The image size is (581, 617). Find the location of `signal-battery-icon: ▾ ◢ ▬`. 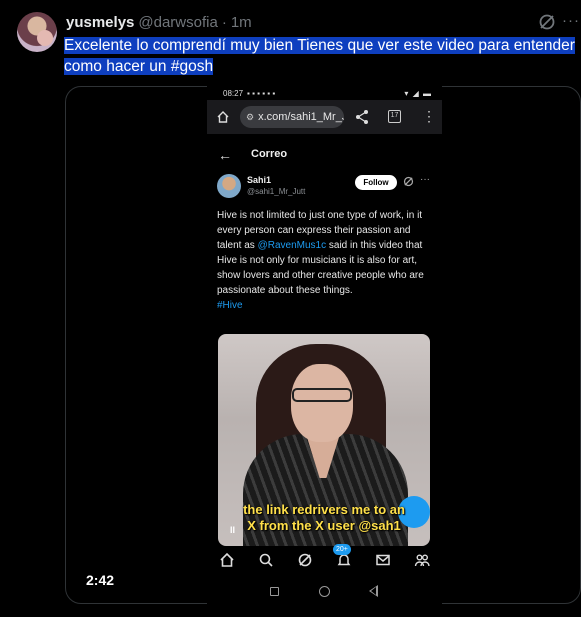

signal-battery-icon: ▾ ◢ ▬ is located at coordinates (418, 93).